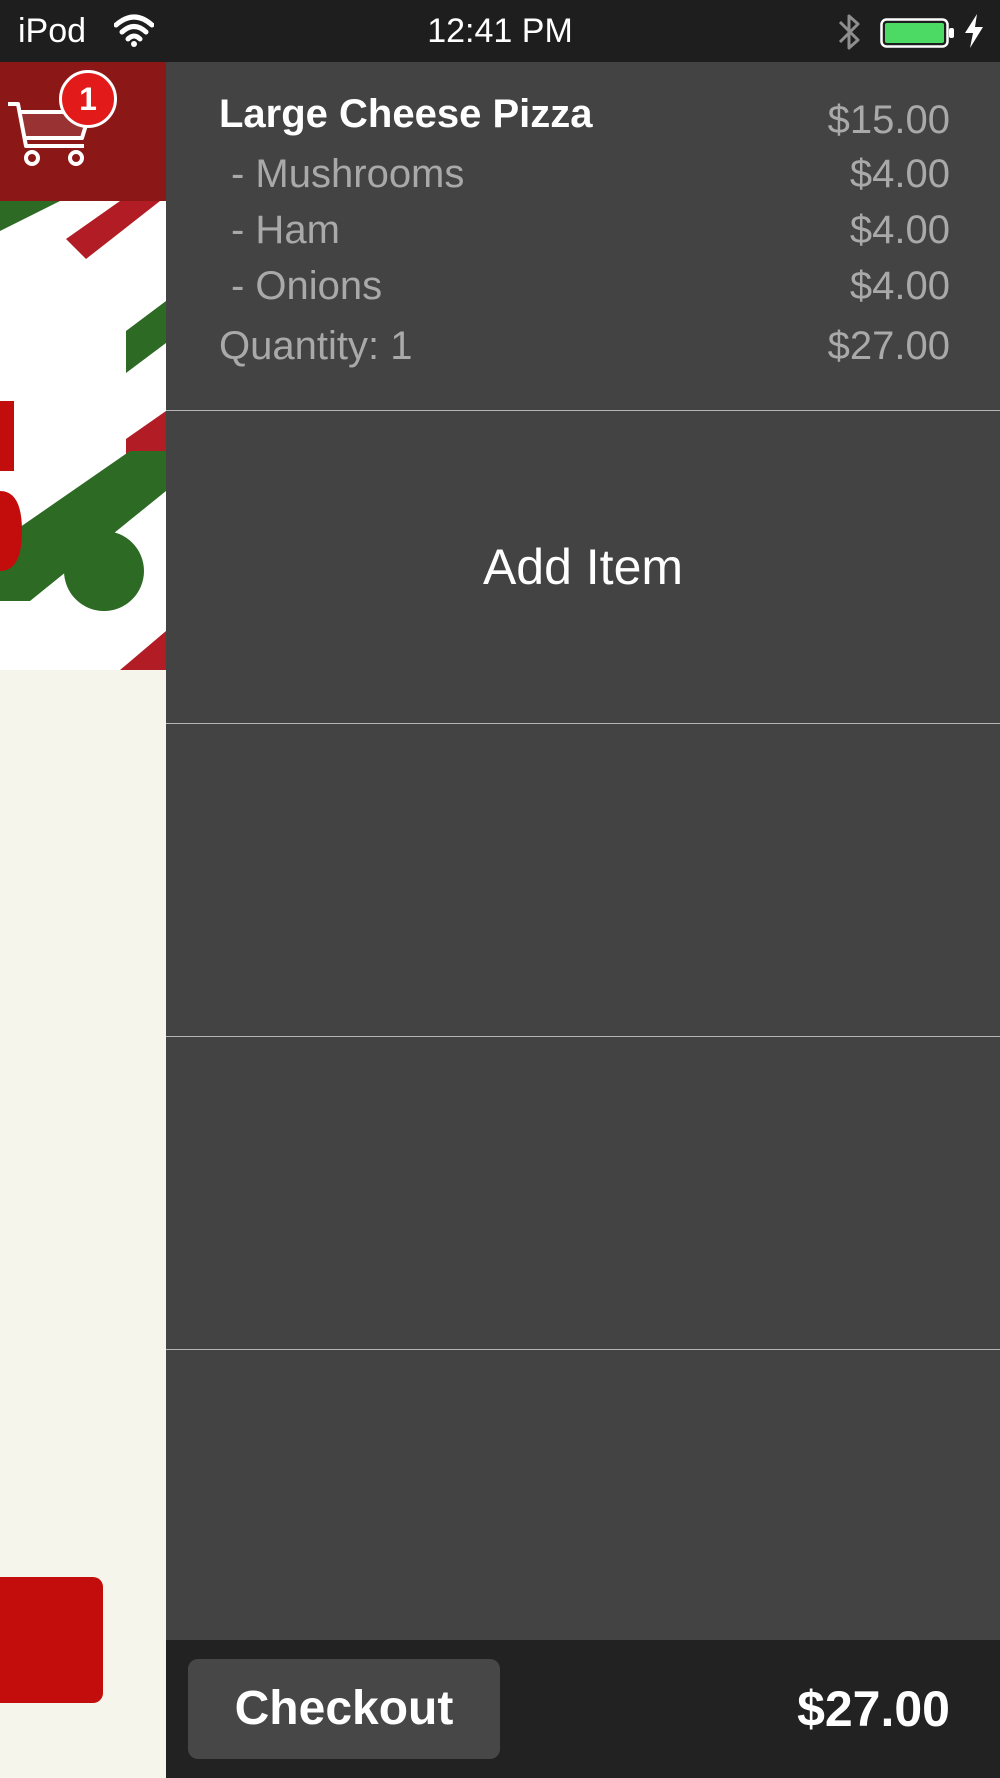  I want to click on checkout-button: Checkout, so click(344, 1709).